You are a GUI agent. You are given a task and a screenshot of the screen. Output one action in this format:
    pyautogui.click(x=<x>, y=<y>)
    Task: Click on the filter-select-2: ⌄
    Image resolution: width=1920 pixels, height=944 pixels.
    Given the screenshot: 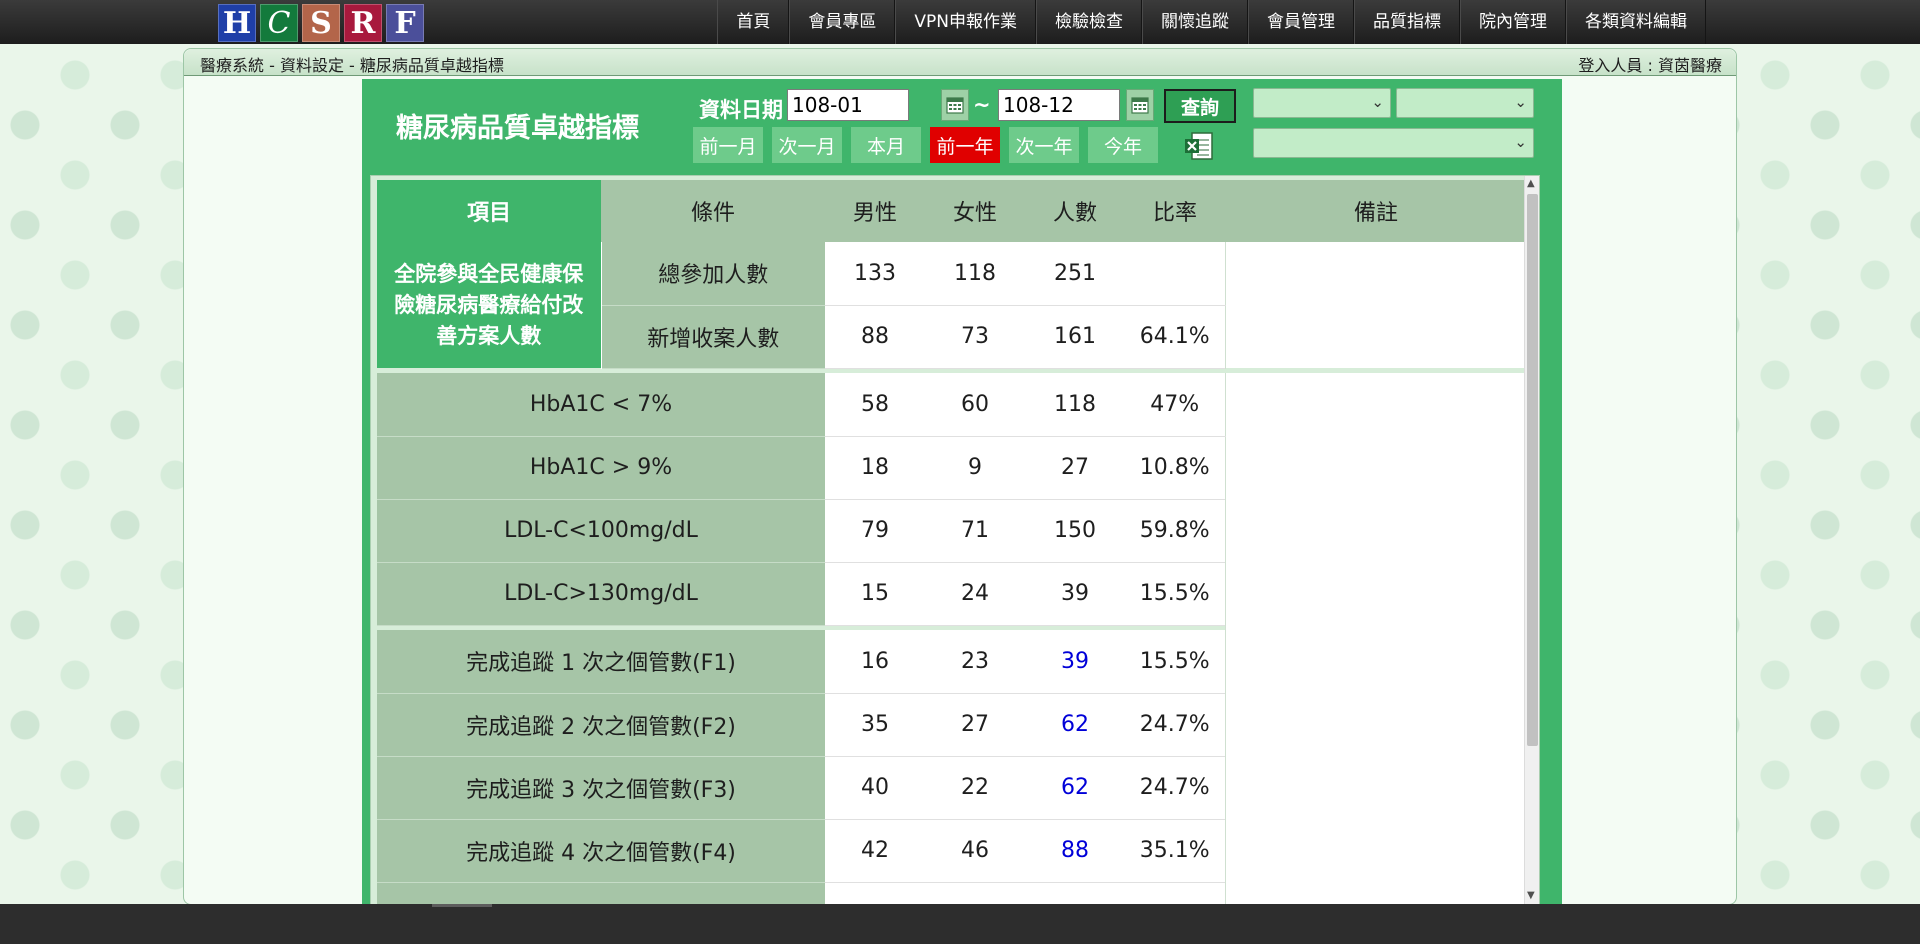 What is the action you would take?
    pyautogui.click(x=1465, y=103)
    